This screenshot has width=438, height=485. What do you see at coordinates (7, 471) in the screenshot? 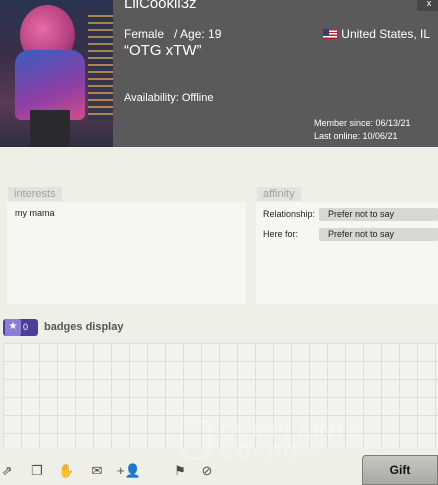
I see `share-icon: ⇗` at bounding box center [7, 471].